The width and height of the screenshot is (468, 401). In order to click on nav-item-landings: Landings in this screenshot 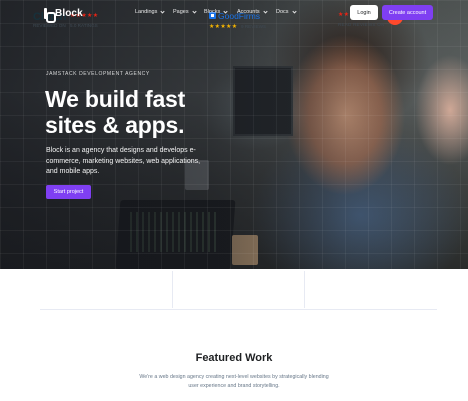, I will do `click(150, 11)`.